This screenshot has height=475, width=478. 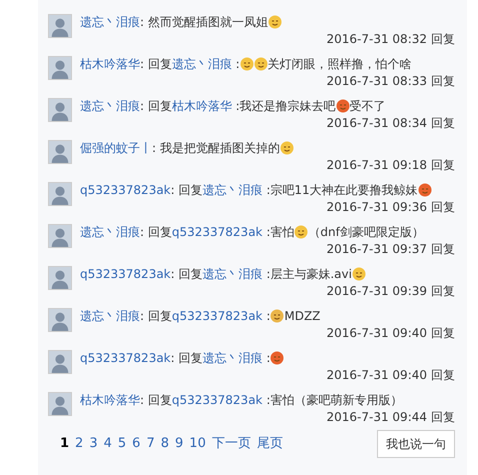 I want to click on page-link: 5, so click(x=122, y=444).